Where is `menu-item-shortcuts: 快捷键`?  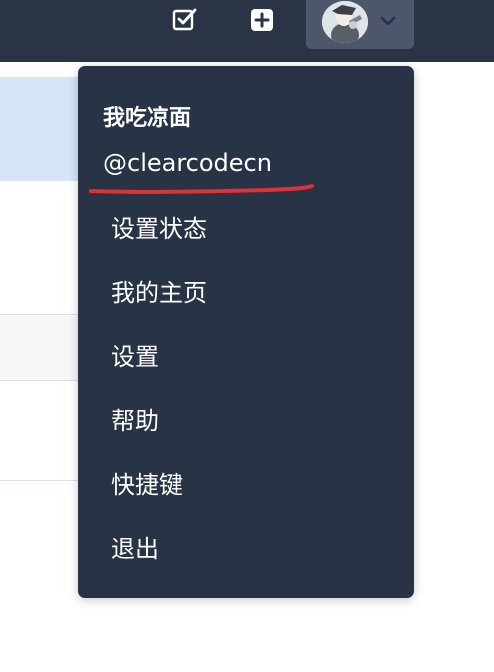 menu-item-shortcuts: 快捷键 is located at coordinates (147, 485).